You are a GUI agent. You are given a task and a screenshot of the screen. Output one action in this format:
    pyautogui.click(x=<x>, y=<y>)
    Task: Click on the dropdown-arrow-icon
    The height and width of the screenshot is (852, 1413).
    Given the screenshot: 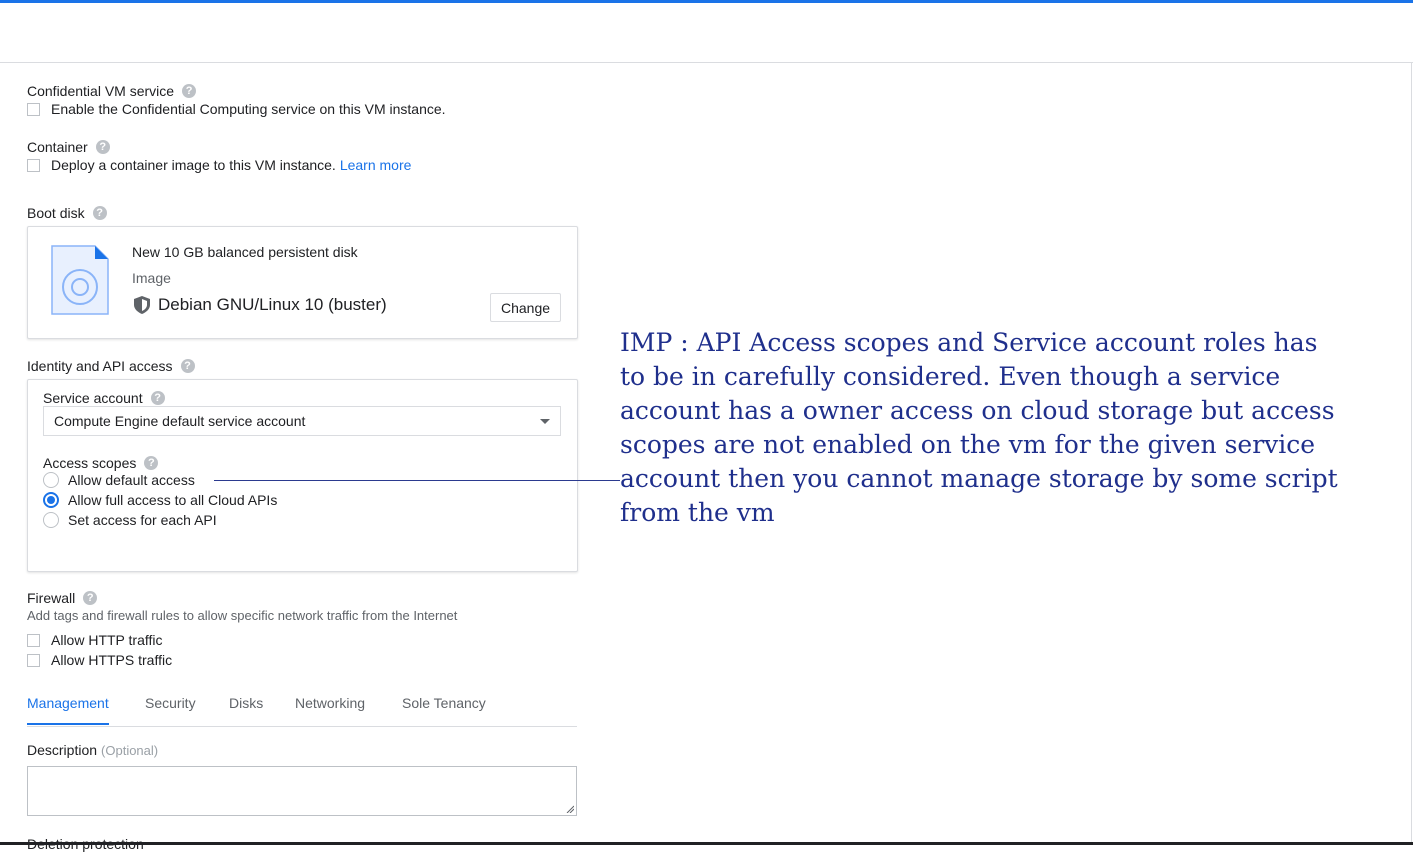 What is the action you would take?
    pyautogui.click(x=545, y=421)
    